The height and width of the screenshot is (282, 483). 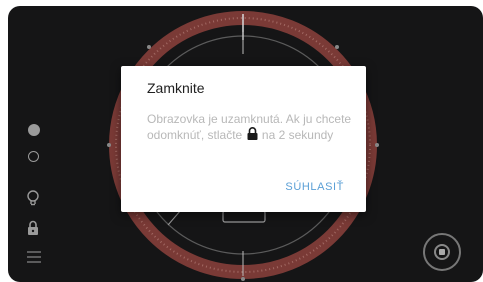 What do you see at coordinates (314, 187) in the screenshot?
I see `confirm-button: SÚHLASIŤ` at bounding box center [314, 187].